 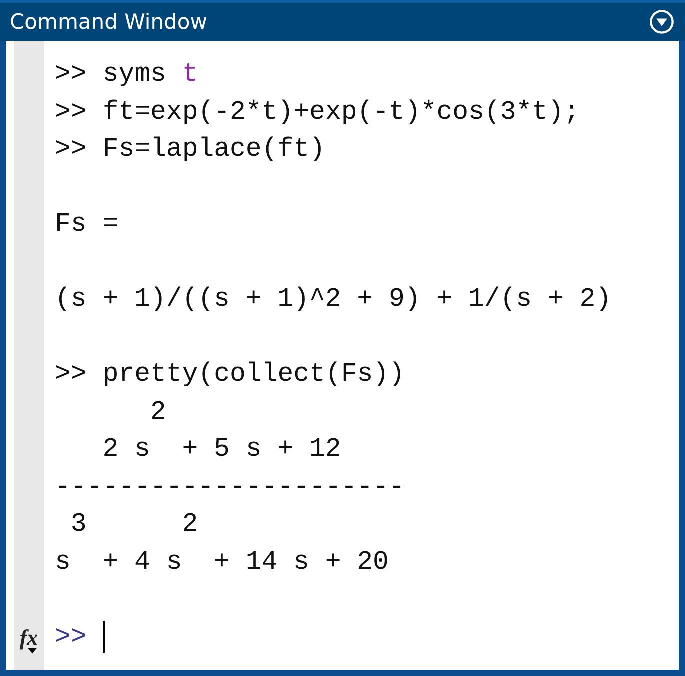 What do you see at coordinates (150, 74) in the screenshot?
I see `command-text: syms t` at bounding box center [150, 74].